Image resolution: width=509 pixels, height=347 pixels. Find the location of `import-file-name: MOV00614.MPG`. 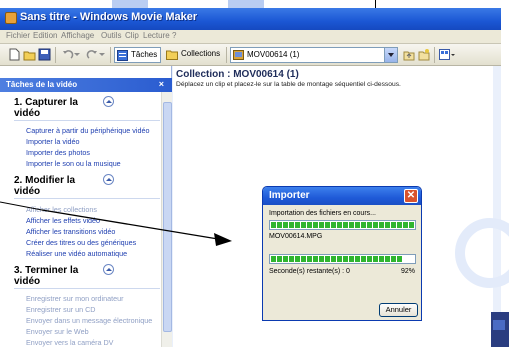

import-file-name: MOV00614.MPG is located at coordinates (296, 236).